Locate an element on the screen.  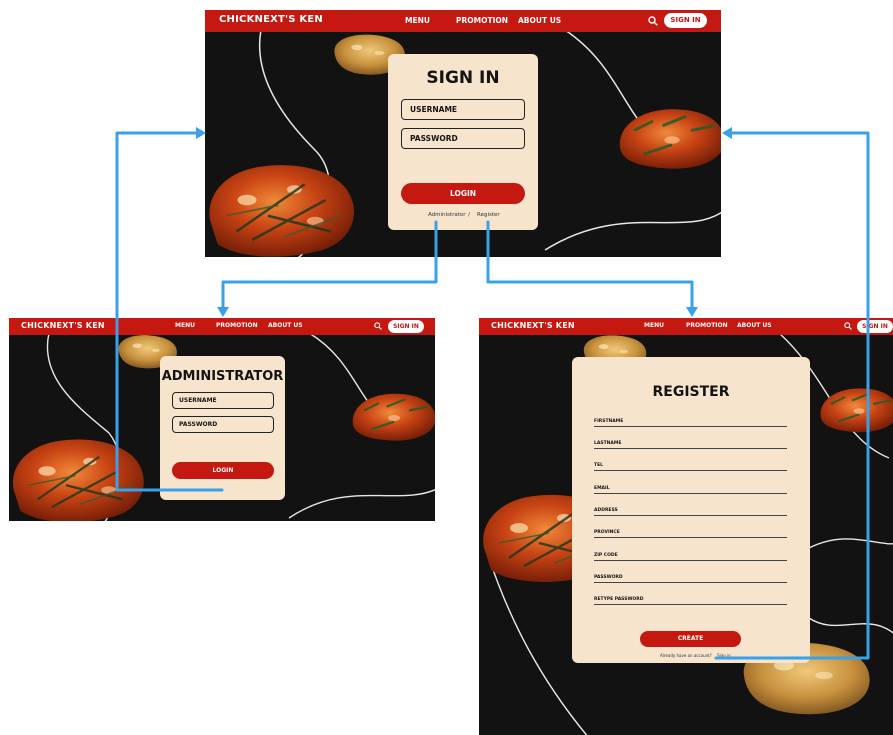
tel-label: TEL is located at coordinates (599, 465).